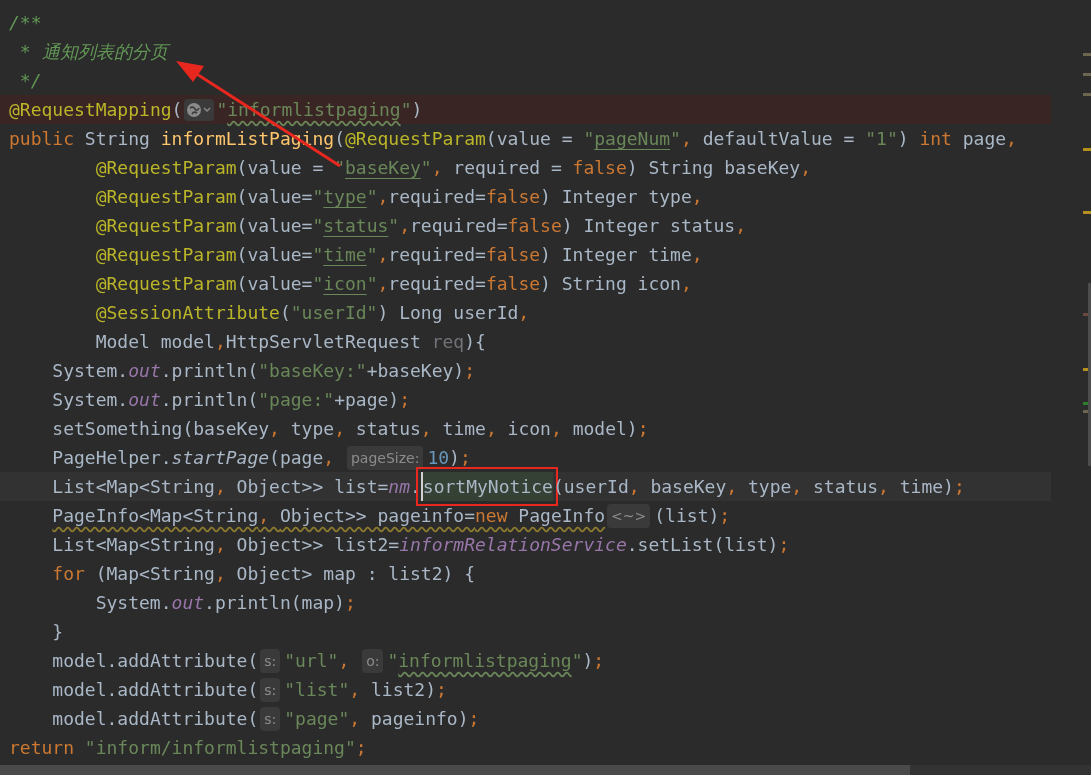 The image size is (1091, 775). Describe the element at coordinates (117, 139) in the screenshot. I see `code-text: String` at that location.